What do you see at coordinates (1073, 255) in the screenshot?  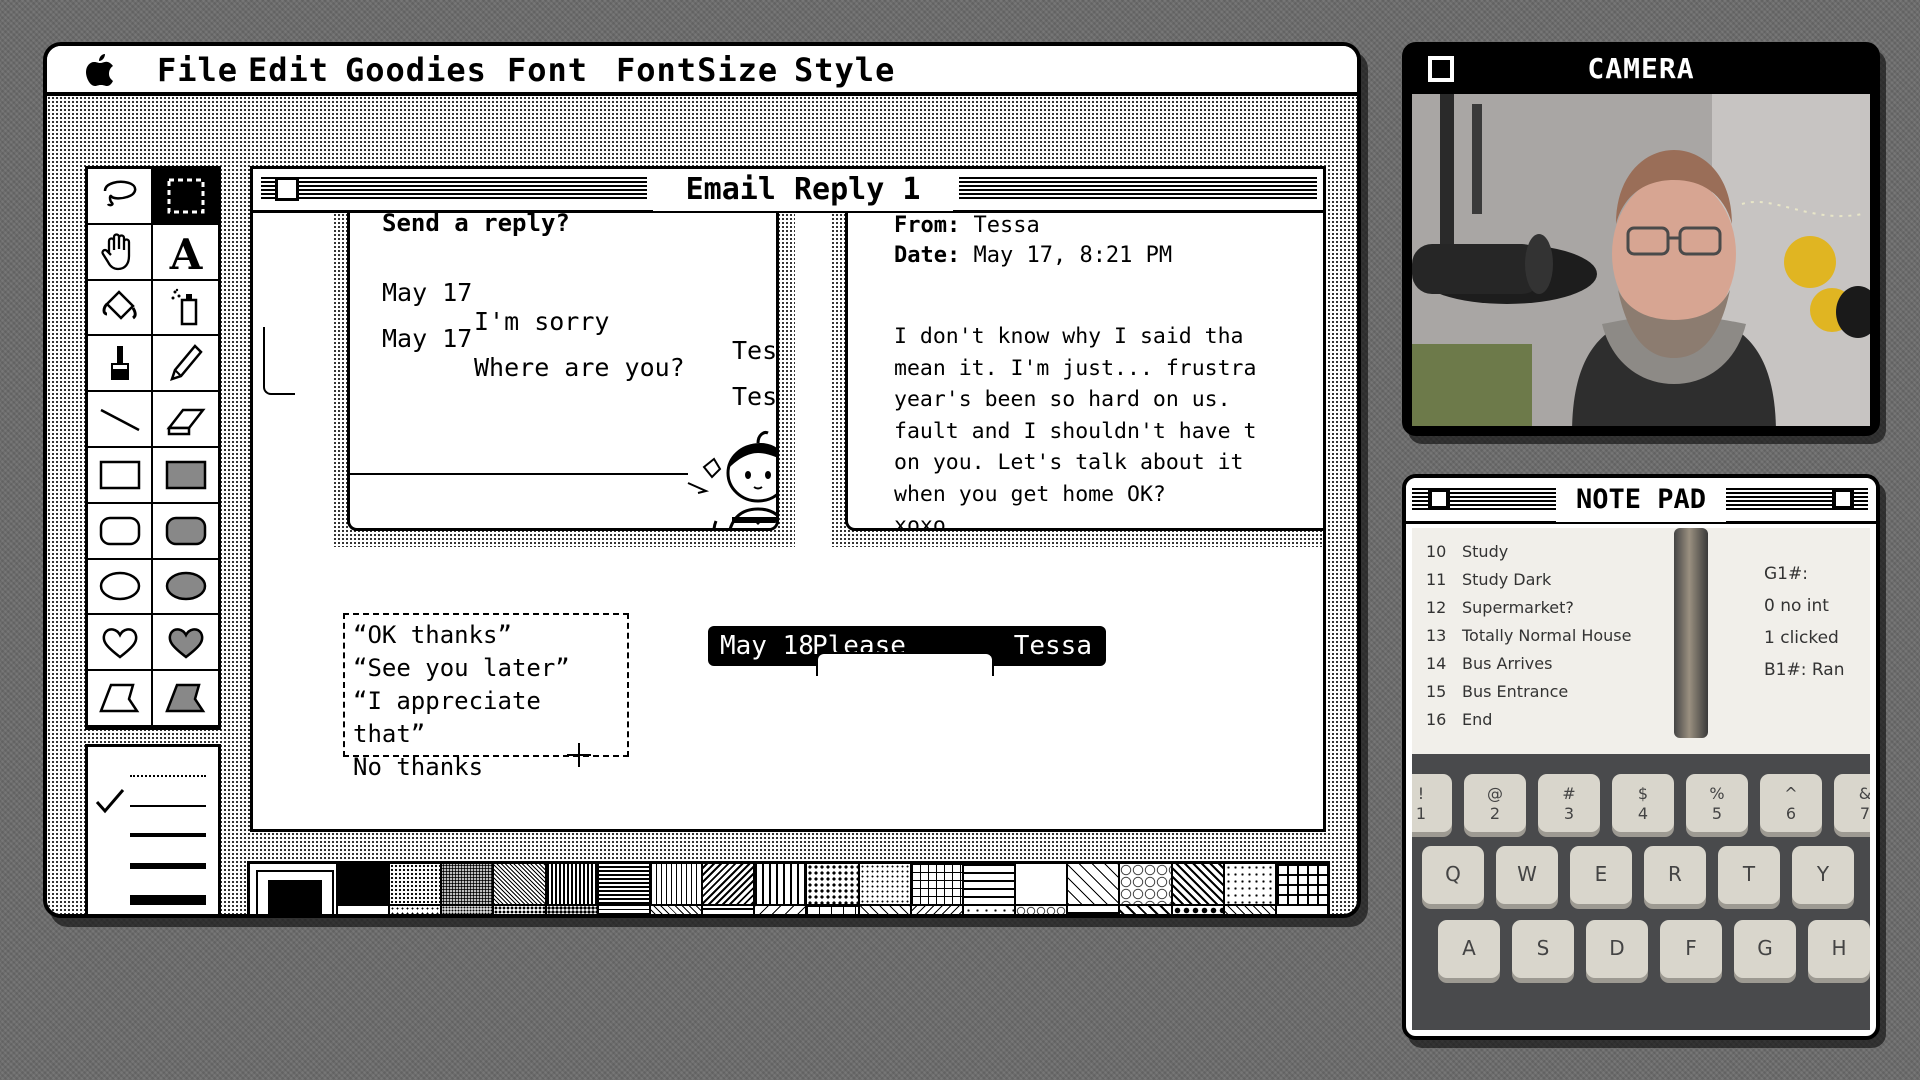 I see `date-value: May 17, 8:21 PM` at bounding box center [1073, 255].